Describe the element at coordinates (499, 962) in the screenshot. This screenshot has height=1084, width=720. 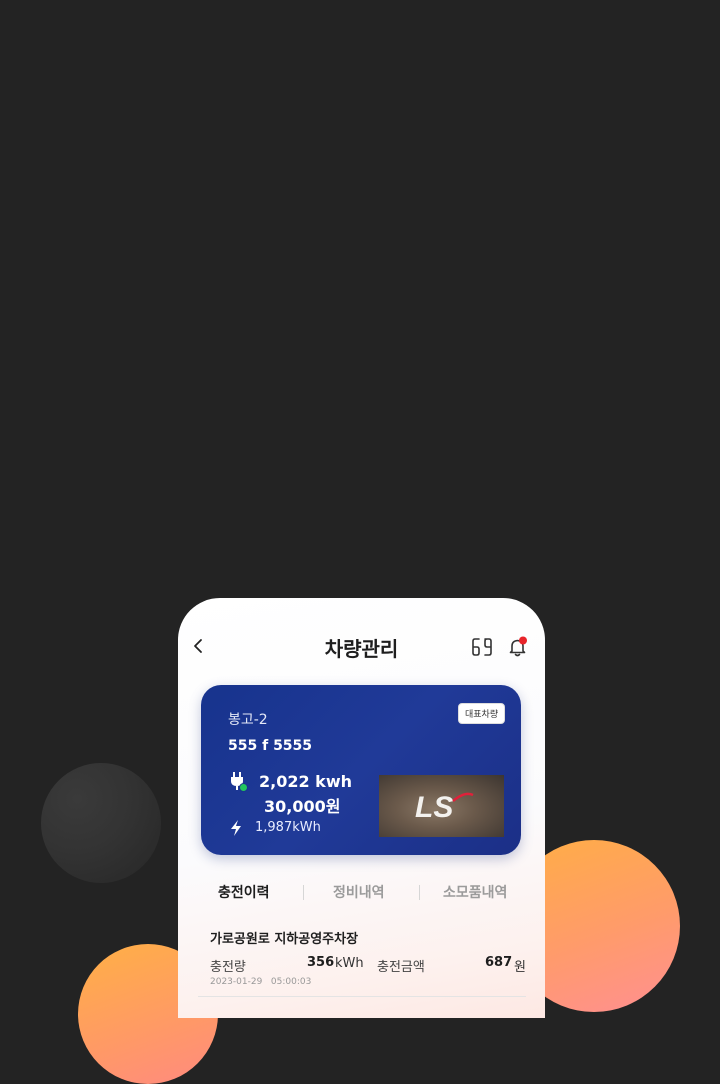
I see `charge-cost-value: 687` at that location.